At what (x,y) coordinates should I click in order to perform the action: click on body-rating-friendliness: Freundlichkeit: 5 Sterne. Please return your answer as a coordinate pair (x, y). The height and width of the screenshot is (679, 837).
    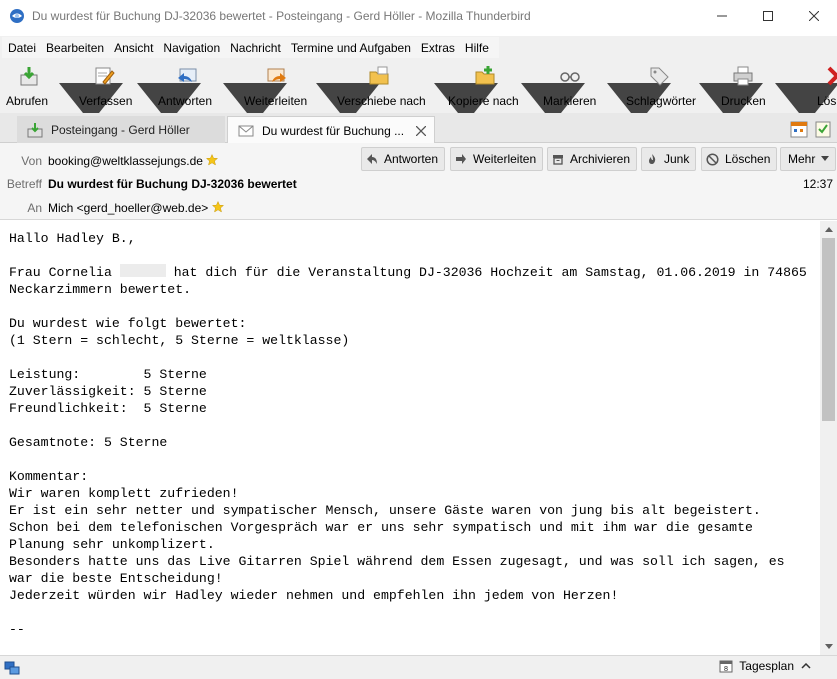
    Looking at the image, I should click on (108, 408).